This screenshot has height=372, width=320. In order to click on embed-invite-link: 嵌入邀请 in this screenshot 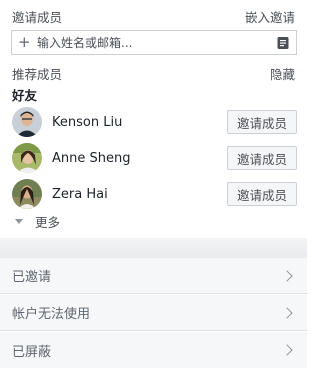, I will do `click(270, 16)`.